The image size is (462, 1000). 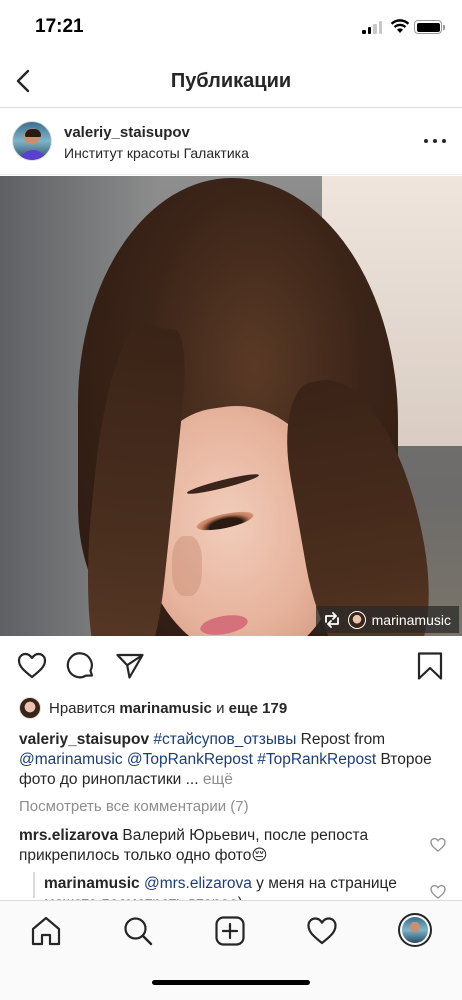 I want to click on status-bar: 17:21, so click(x=231, y=28).